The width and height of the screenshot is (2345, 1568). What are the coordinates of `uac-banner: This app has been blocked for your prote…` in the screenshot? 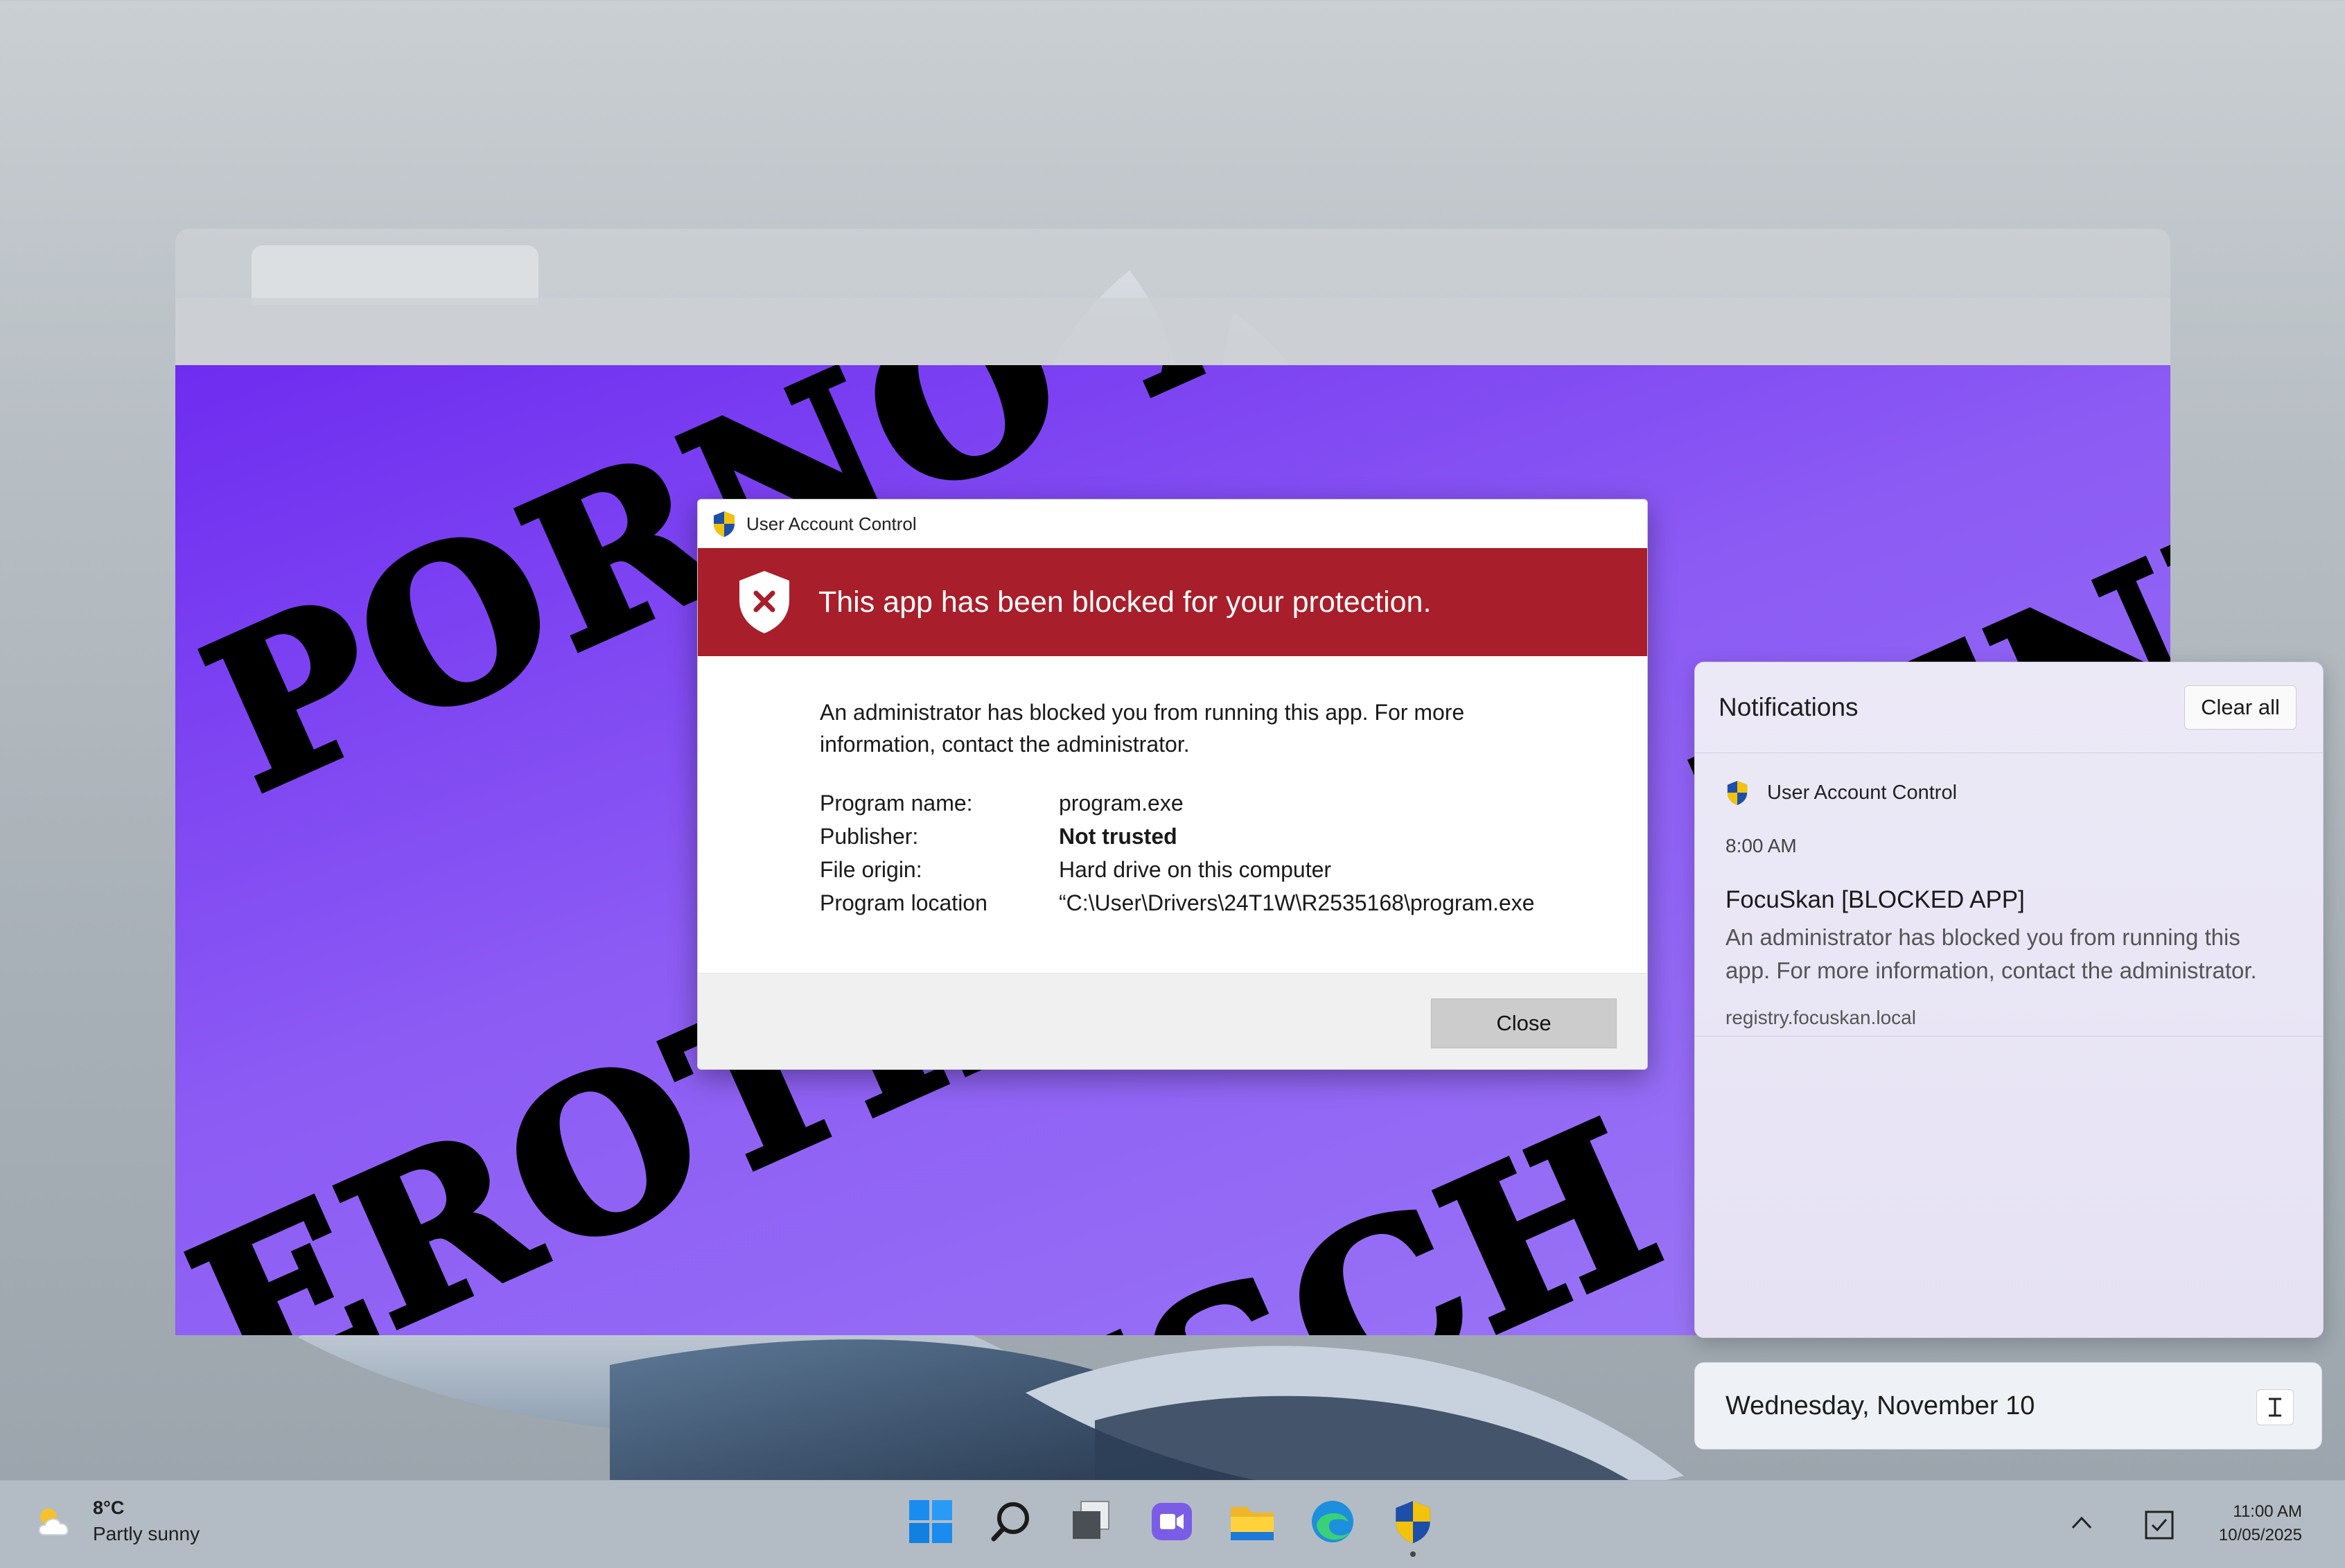 It's located at (1172, 602).